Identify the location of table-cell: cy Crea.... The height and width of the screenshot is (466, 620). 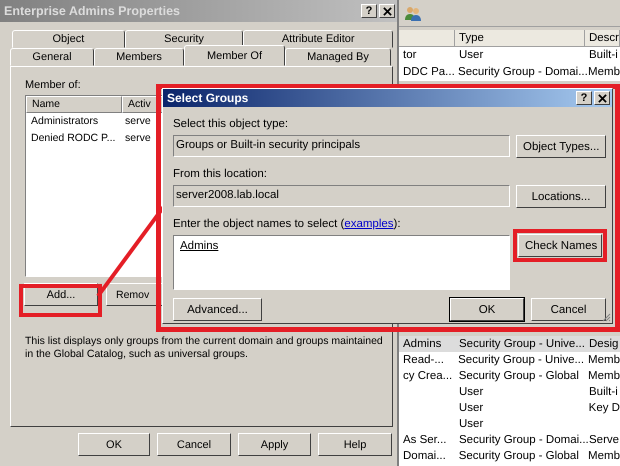
(427, 376).